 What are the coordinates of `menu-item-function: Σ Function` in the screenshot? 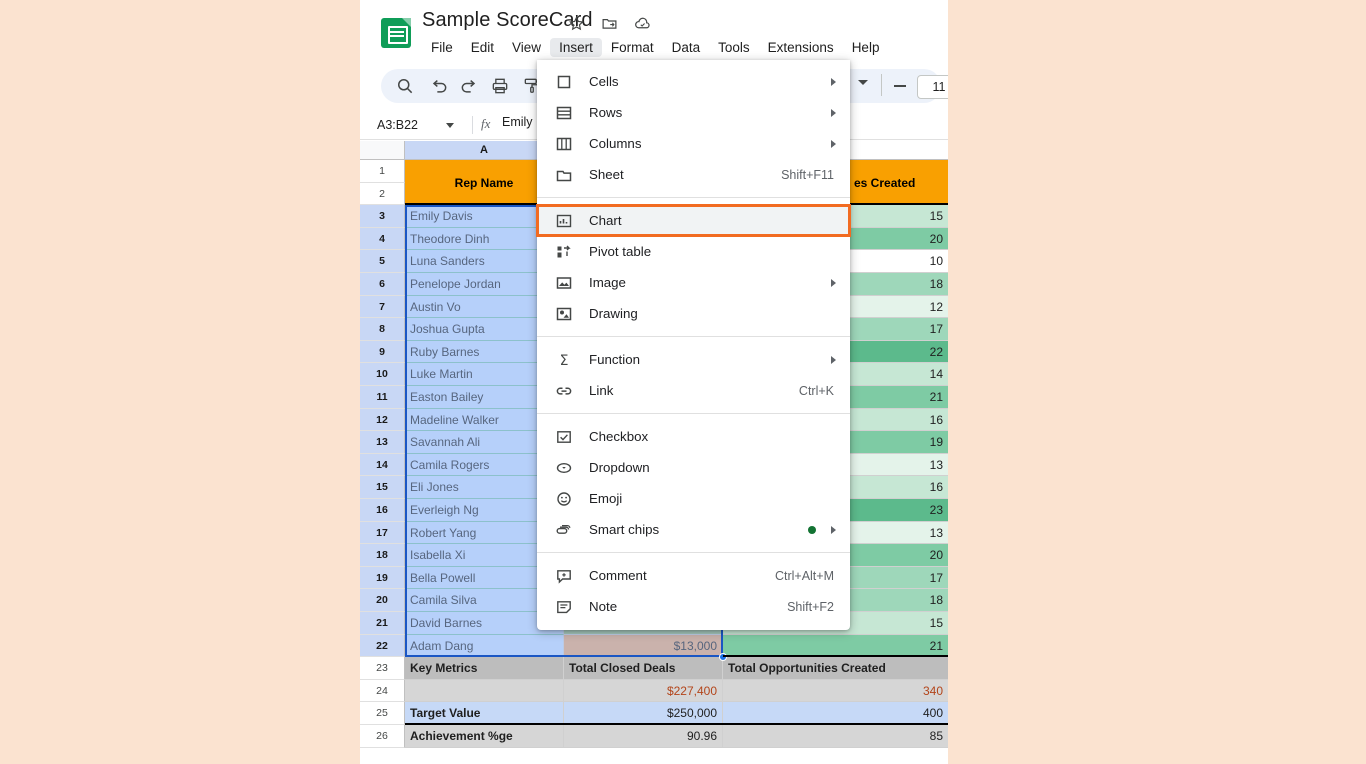 It's located at (693, 359).